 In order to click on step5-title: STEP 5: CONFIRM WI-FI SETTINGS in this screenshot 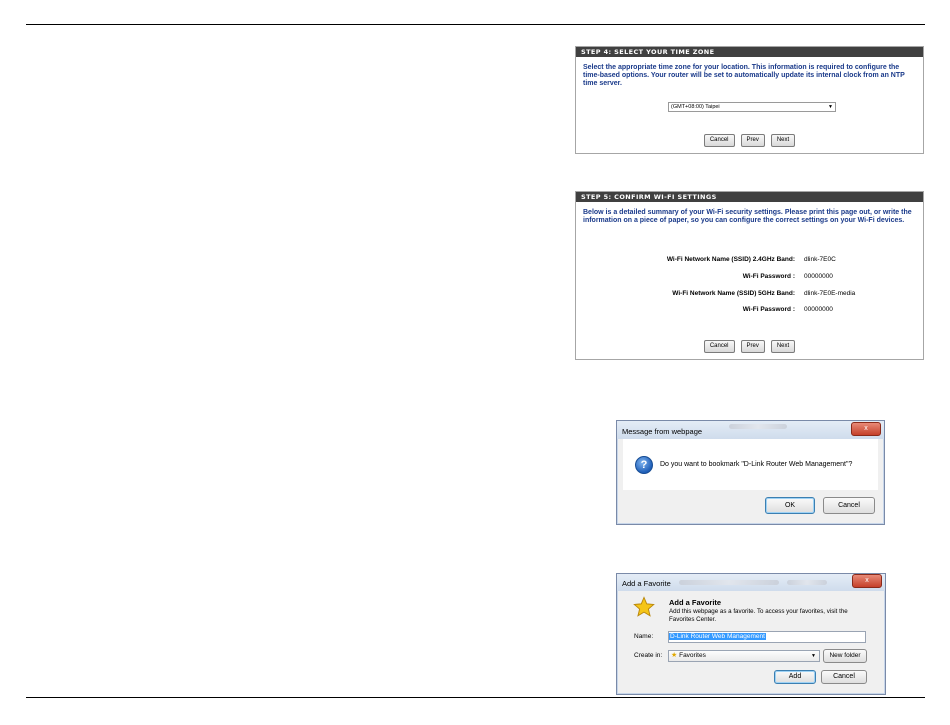, I will do `click(749, 197)`.